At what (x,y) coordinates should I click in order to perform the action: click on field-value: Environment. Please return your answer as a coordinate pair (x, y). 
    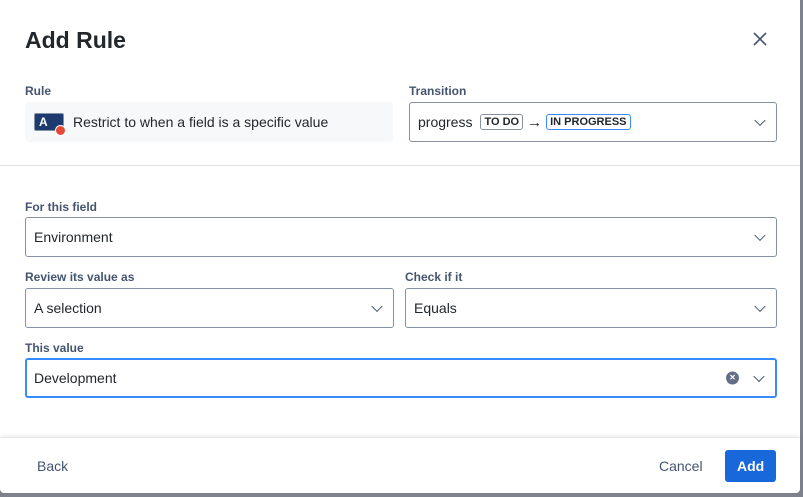
    Looking at the image, I should click on (73, 237).